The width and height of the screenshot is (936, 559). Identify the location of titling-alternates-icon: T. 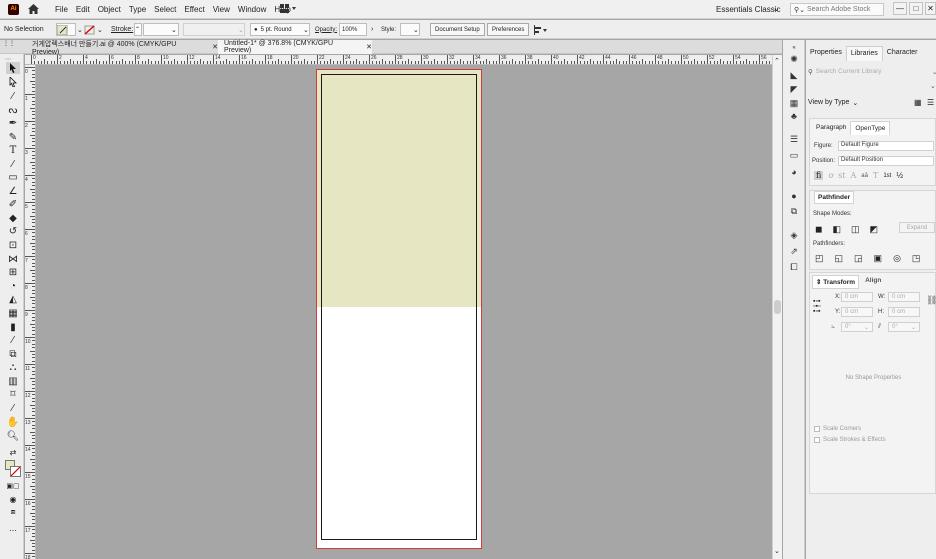
(875, 175).